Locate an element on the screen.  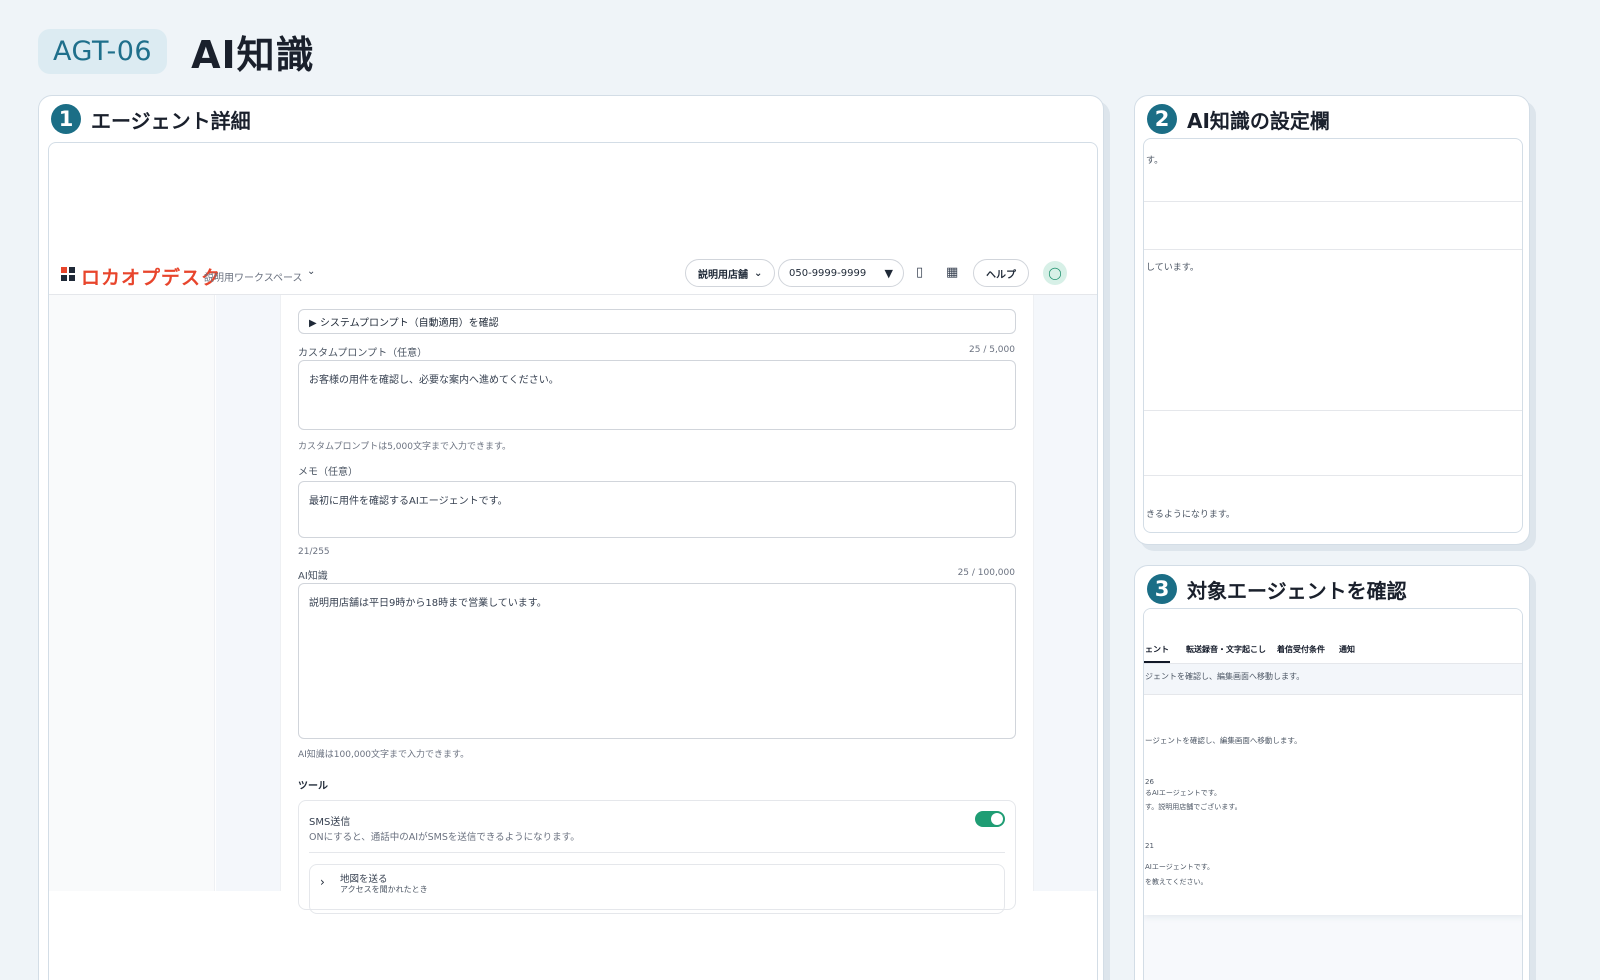
panel-title: AI知識の設定欄 is located at coordinates (1258, 120).